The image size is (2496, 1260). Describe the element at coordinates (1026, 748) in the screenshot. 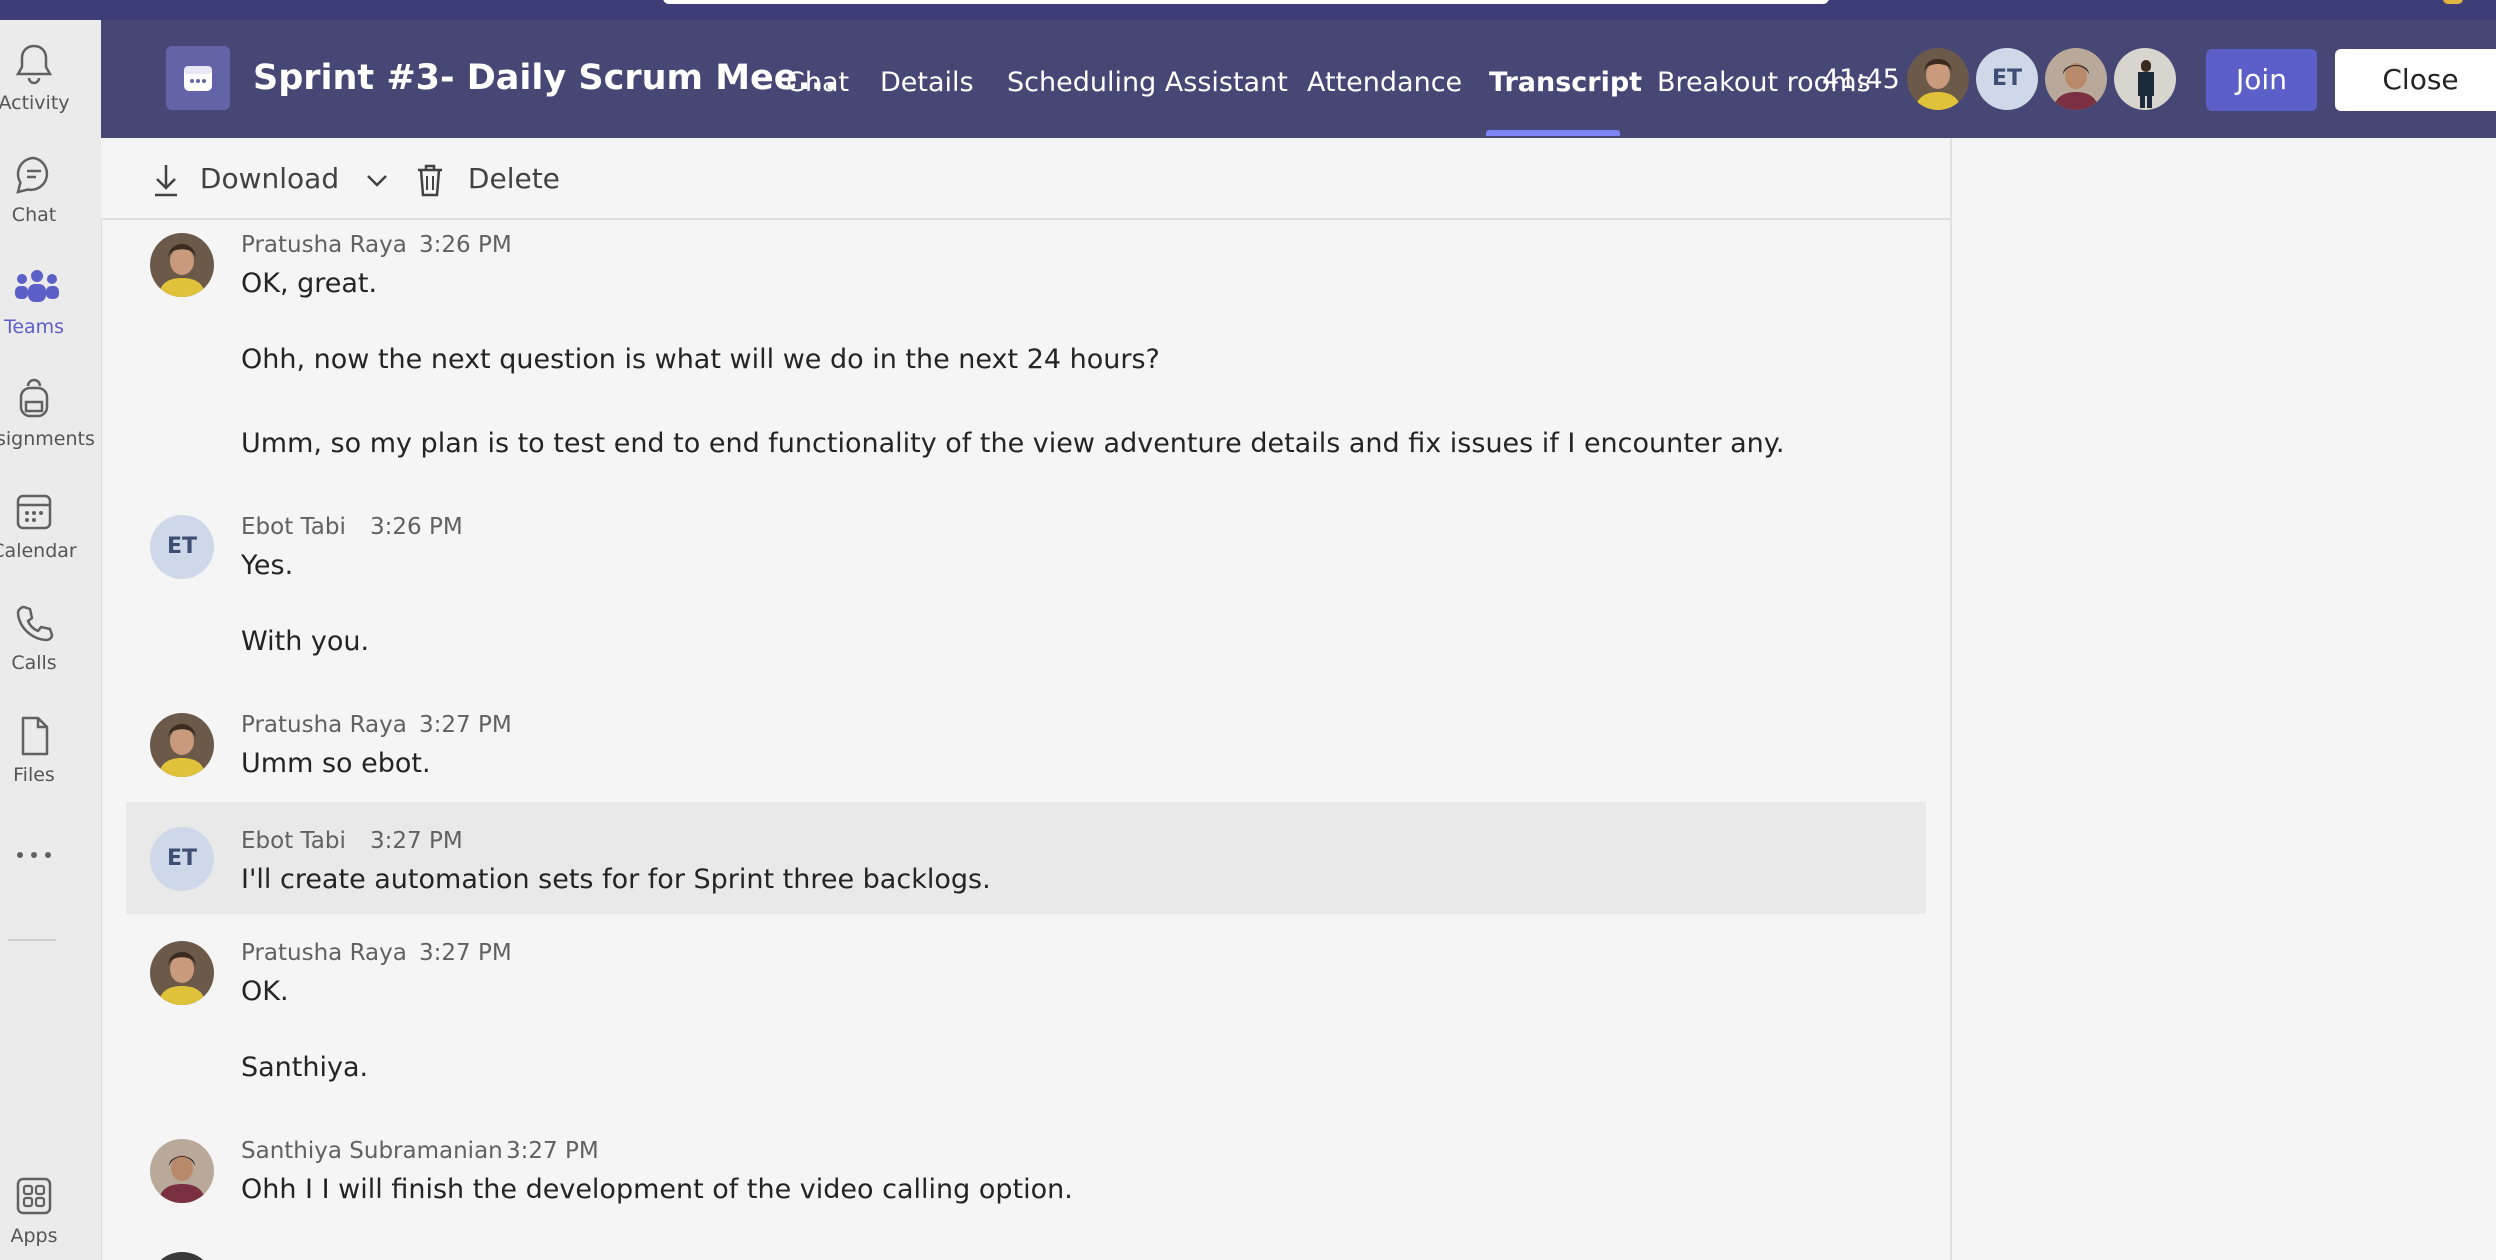

I see `transcript-entry: Pratusha Raya 3:27 PM Umm so ebot.` at that location.